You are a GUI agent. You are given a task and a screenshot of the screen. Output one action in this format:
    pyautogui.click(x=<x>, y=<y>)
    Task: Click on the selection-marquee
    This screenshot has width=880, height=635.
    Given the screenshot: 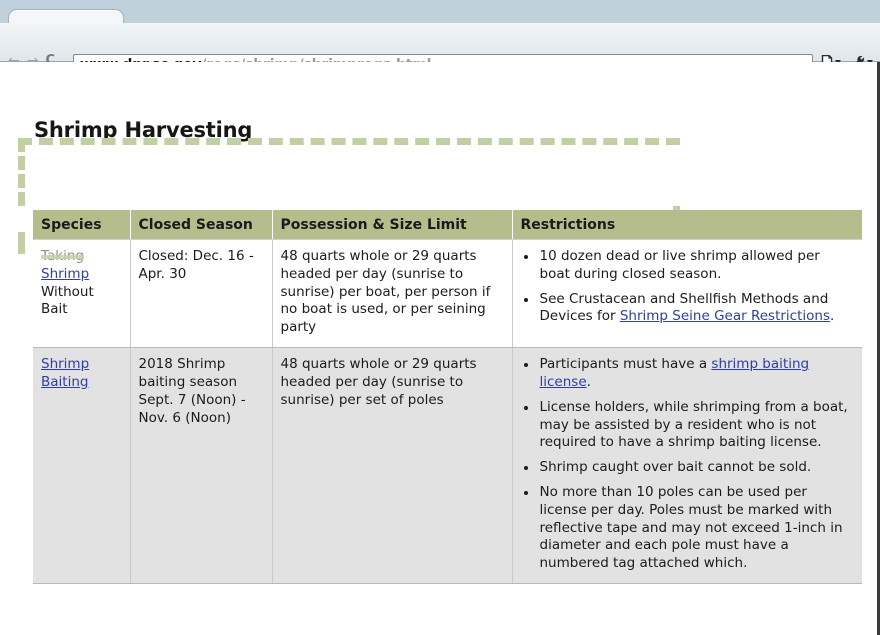 What is the action you would take?
    pyautogui.click(x=349, y=172)
    